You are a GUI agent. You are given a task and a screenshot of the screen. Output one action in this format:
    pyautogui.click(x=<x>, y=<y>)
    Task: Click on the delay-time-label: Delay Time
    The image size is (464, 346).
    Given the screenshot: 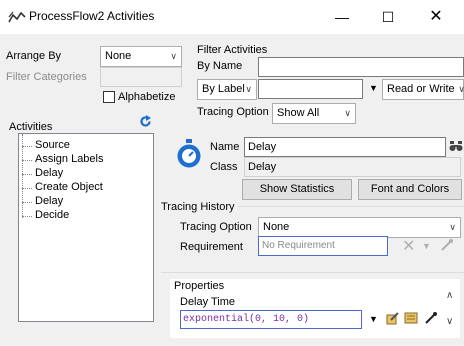 What is the action you would take?
    pyautogui.click(x=208, y=302)
    